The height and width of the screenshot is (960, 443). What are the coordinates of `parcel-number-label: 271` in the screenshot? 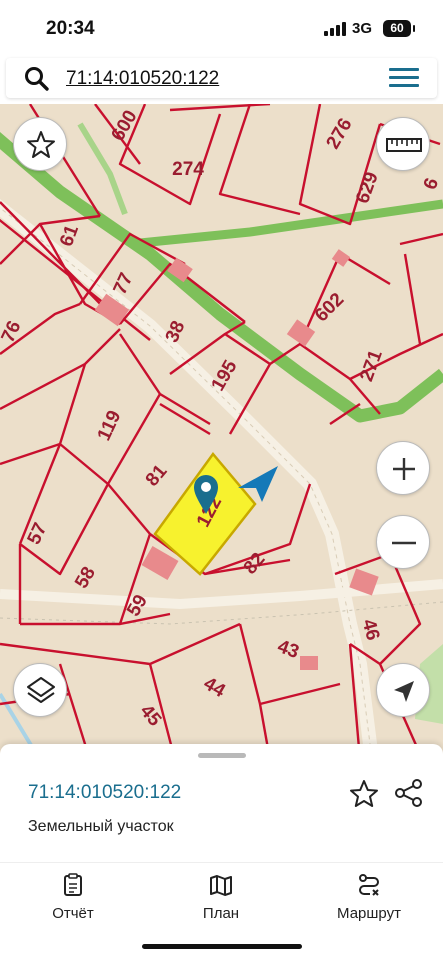 It's located at (371, 365).